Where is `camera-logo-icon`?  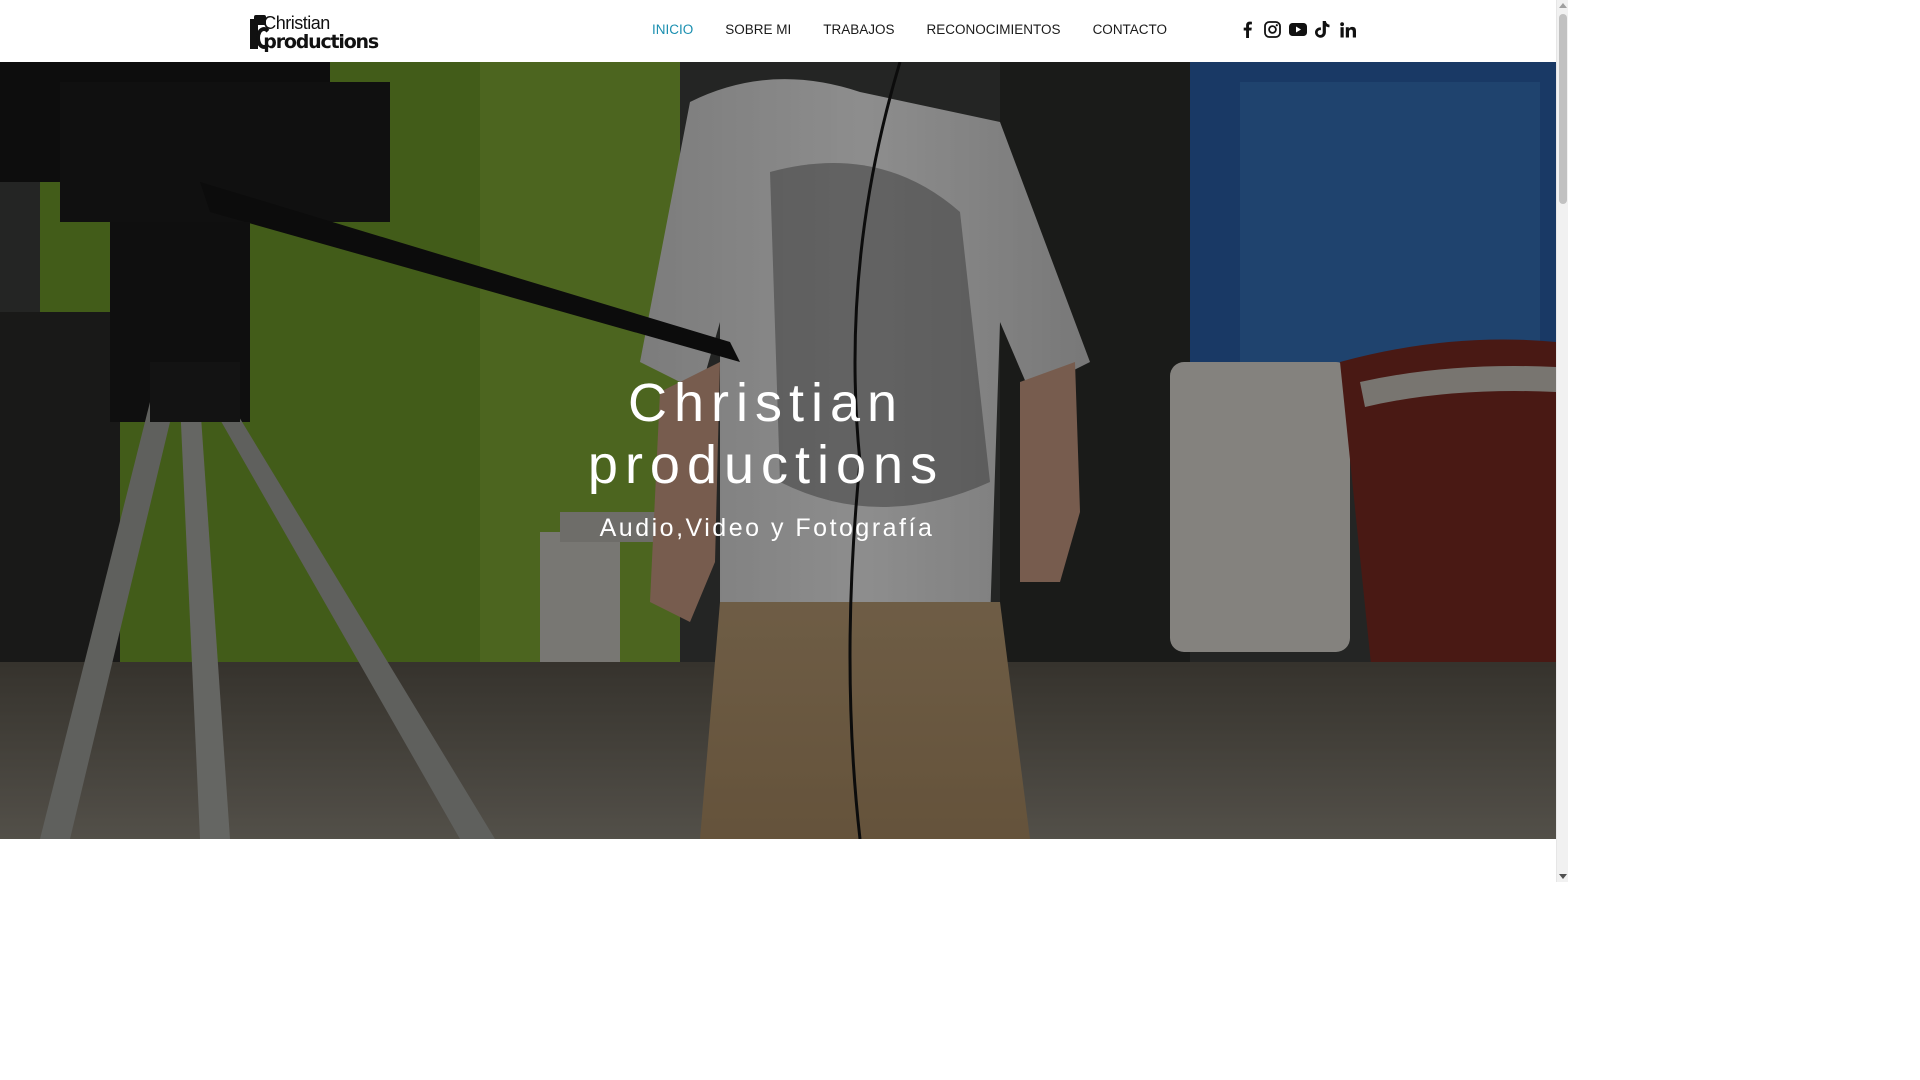 camera-logo-icon is located at coordinates (260, 33).